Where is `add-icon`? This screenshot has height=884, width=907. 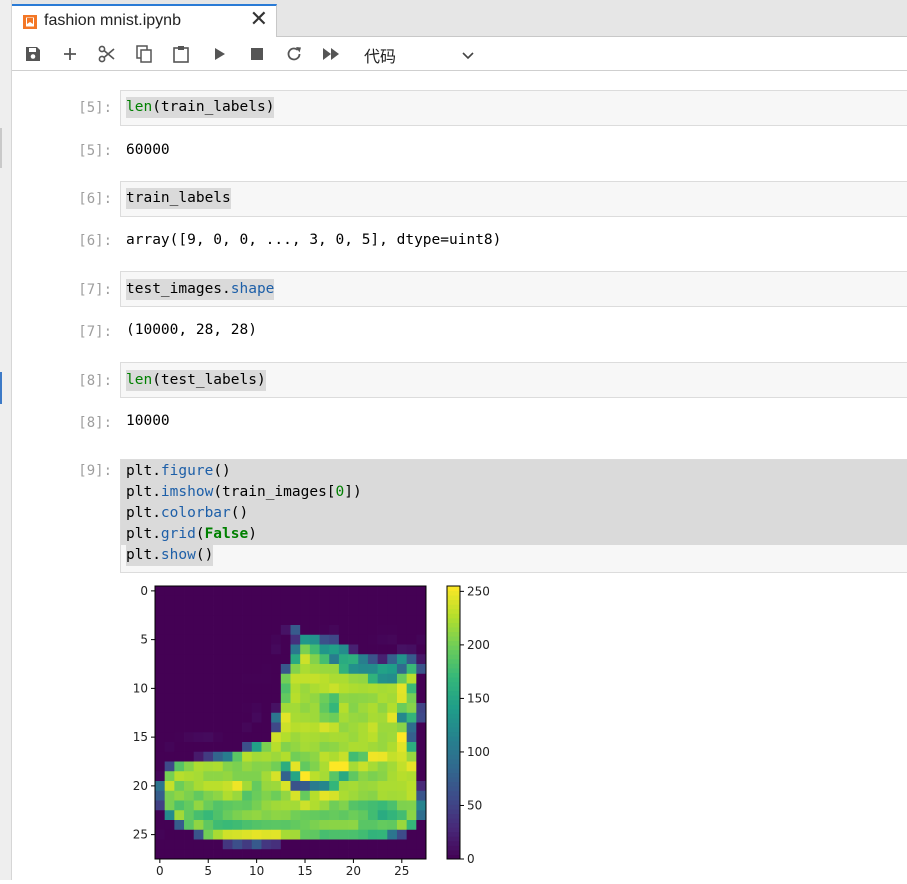
add-icon is located at coordinates (70, 54).